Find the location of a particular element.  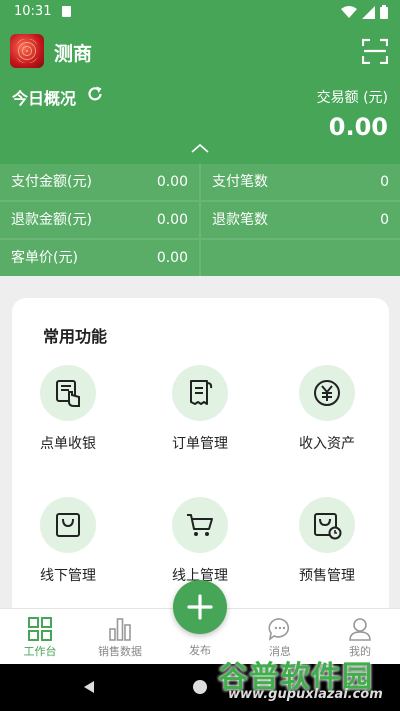

yuan-icon is located at coordinates (327, 393).